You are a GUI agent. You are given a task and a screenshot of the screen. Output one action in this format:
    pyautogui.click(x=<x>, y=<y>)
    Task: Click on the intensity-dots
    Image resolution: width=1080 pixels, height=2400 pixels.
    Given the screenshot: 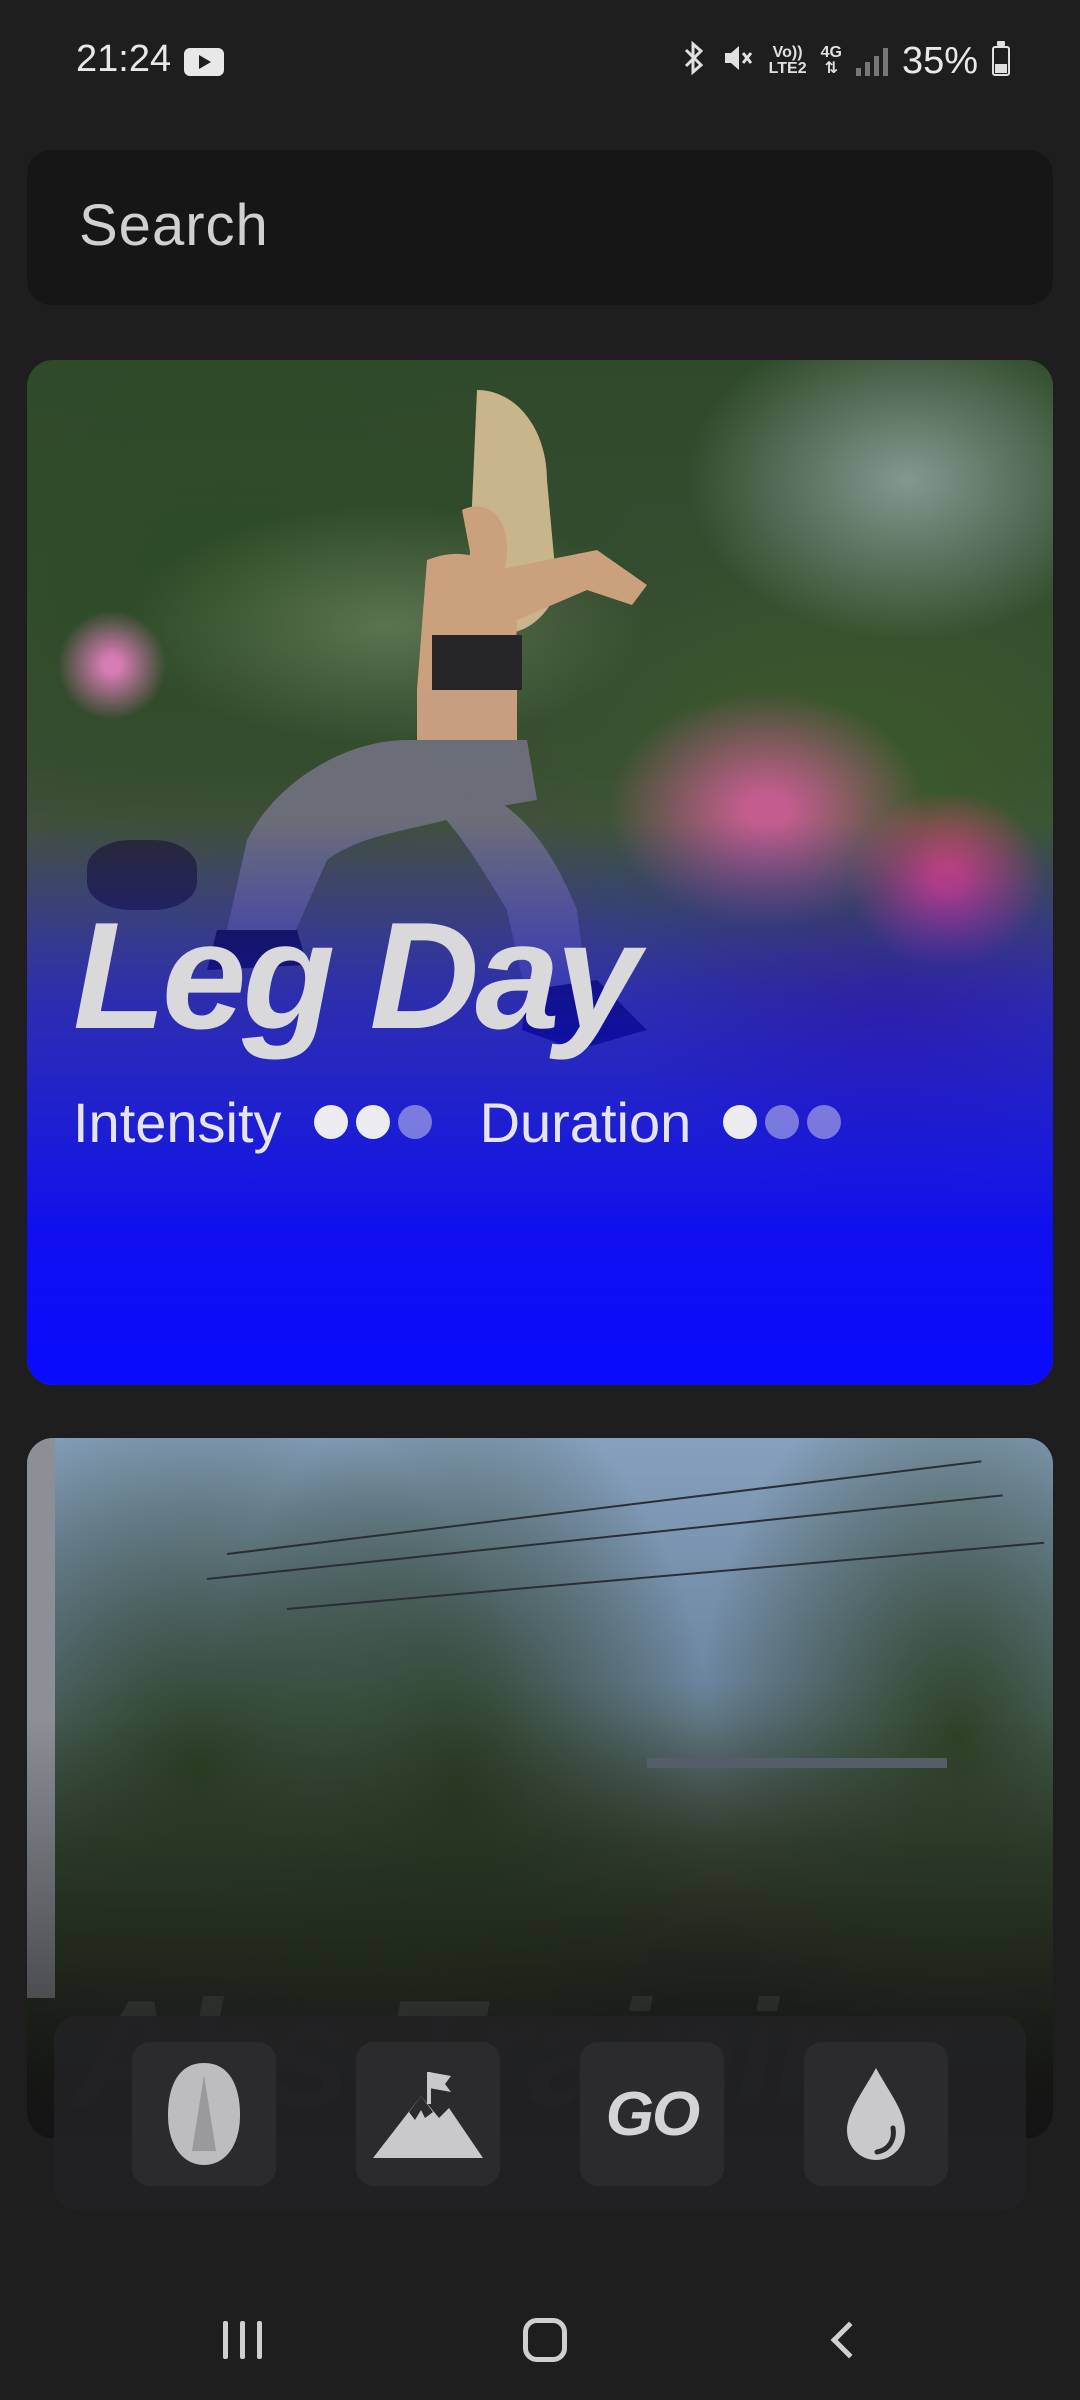 What is the action you would take?
    pyautogui.click(x=372, y=1122)
    